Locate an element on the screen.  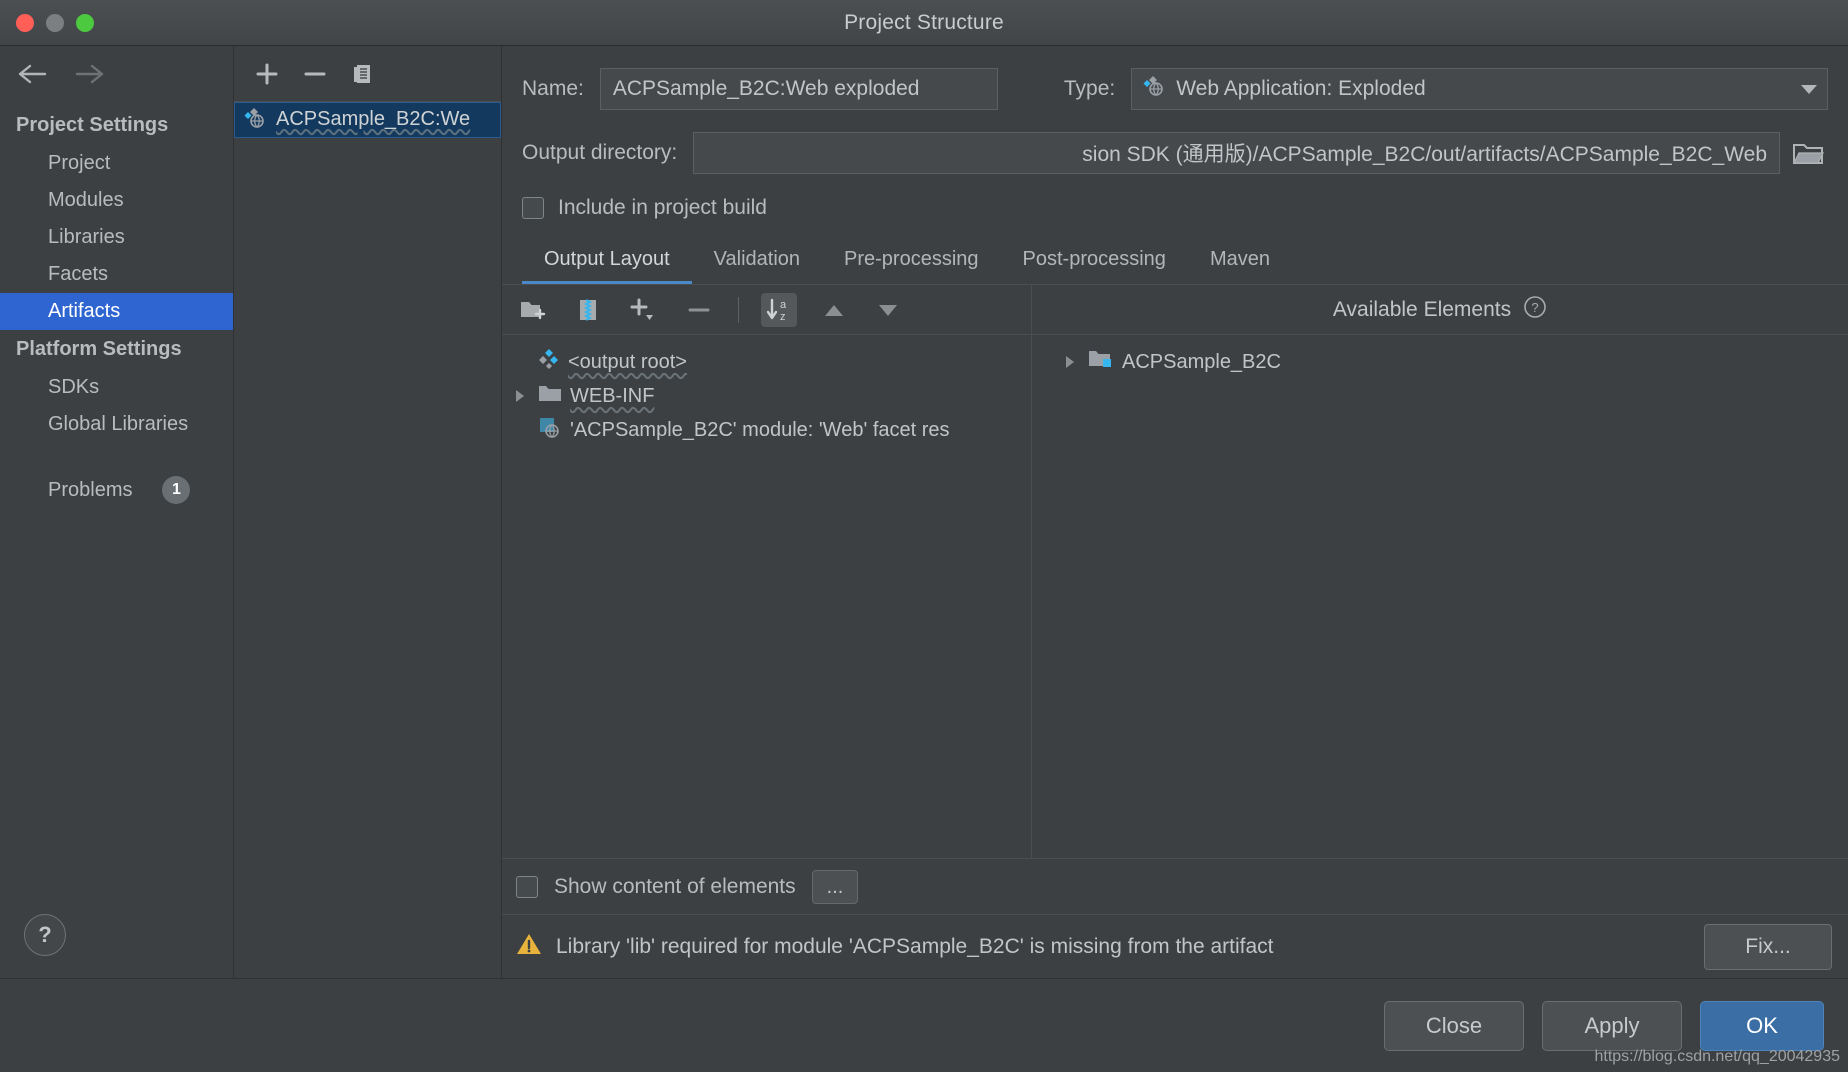
tree-node-label: <output root> is located at coordinates (627, 361).